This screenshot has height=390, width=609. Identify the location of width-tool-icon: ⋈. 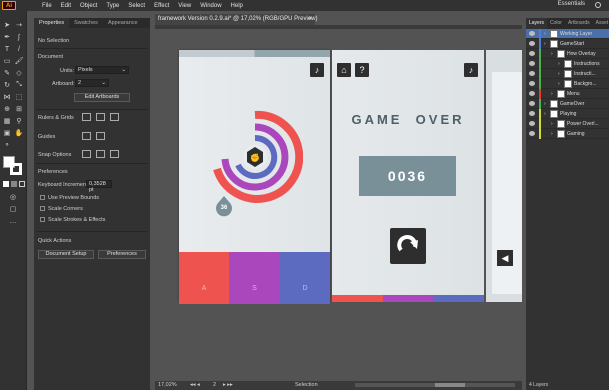
(7, 97).